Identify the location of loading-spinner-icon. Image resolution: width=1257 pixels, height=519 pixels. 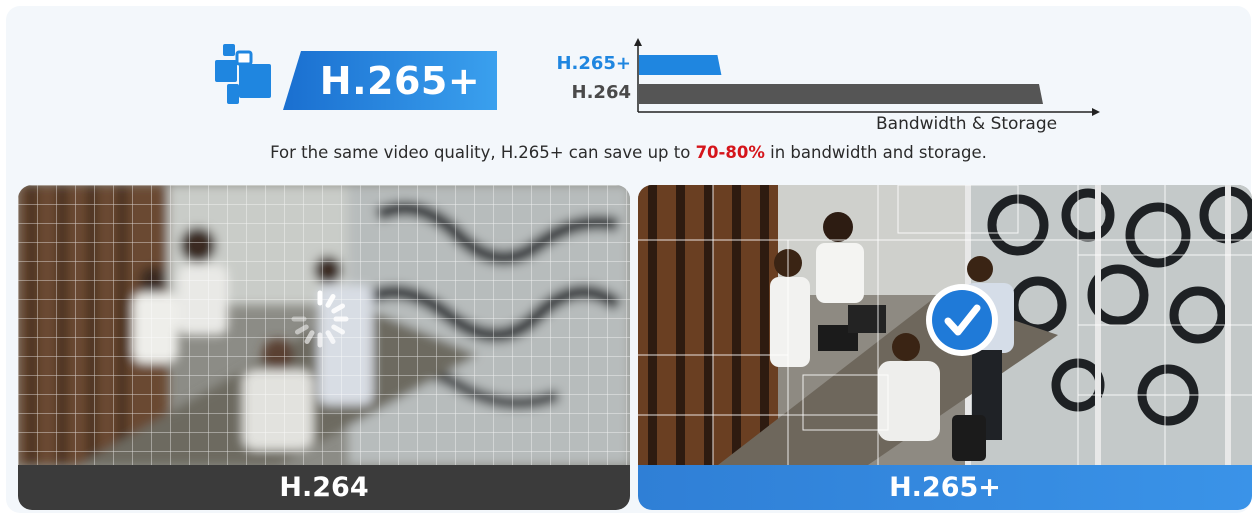
(320, 321).